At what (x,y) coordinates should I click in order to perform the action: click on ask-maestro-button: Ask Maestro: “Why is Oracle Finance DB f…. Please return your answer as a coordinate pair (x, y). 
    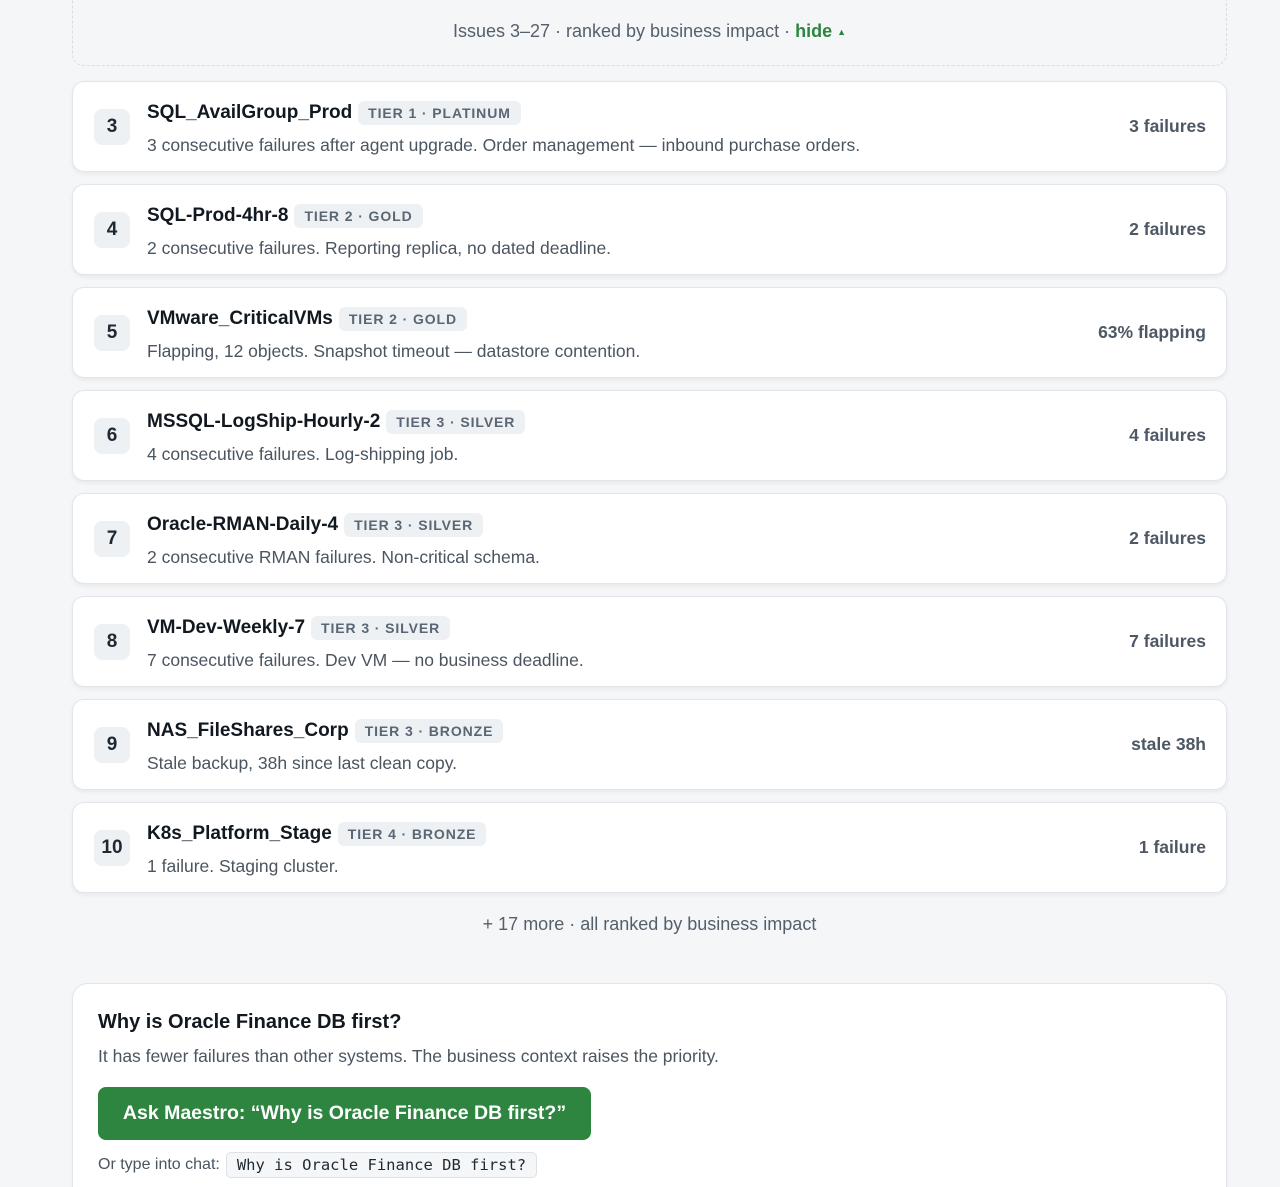
    Looking at the image, I should click on (344, 1113).